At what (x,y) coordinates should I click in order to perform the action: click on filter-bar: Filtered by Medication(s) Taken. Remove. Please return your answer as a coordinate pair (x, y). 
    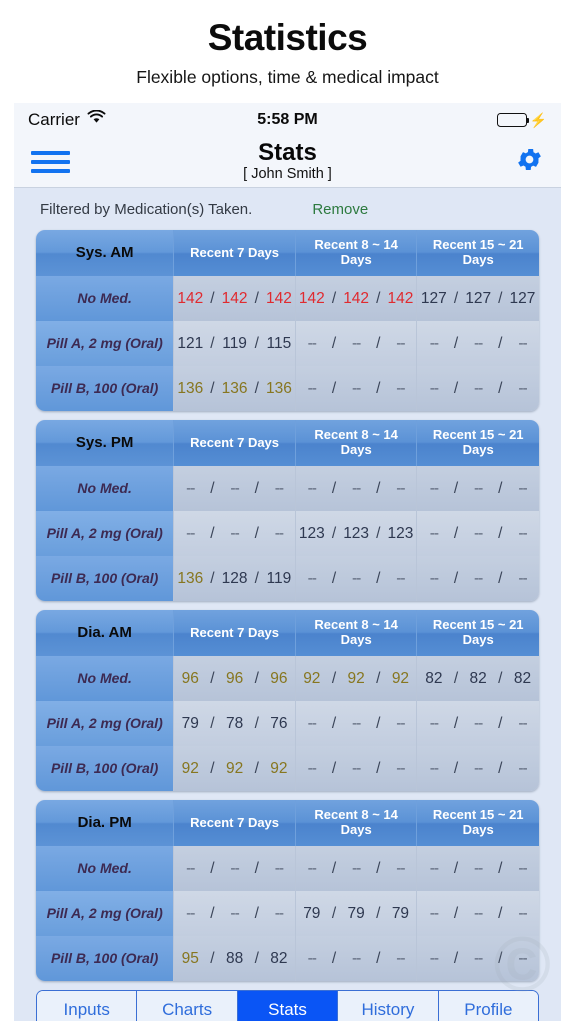
    Looking at the image, I should click on (287, 209).